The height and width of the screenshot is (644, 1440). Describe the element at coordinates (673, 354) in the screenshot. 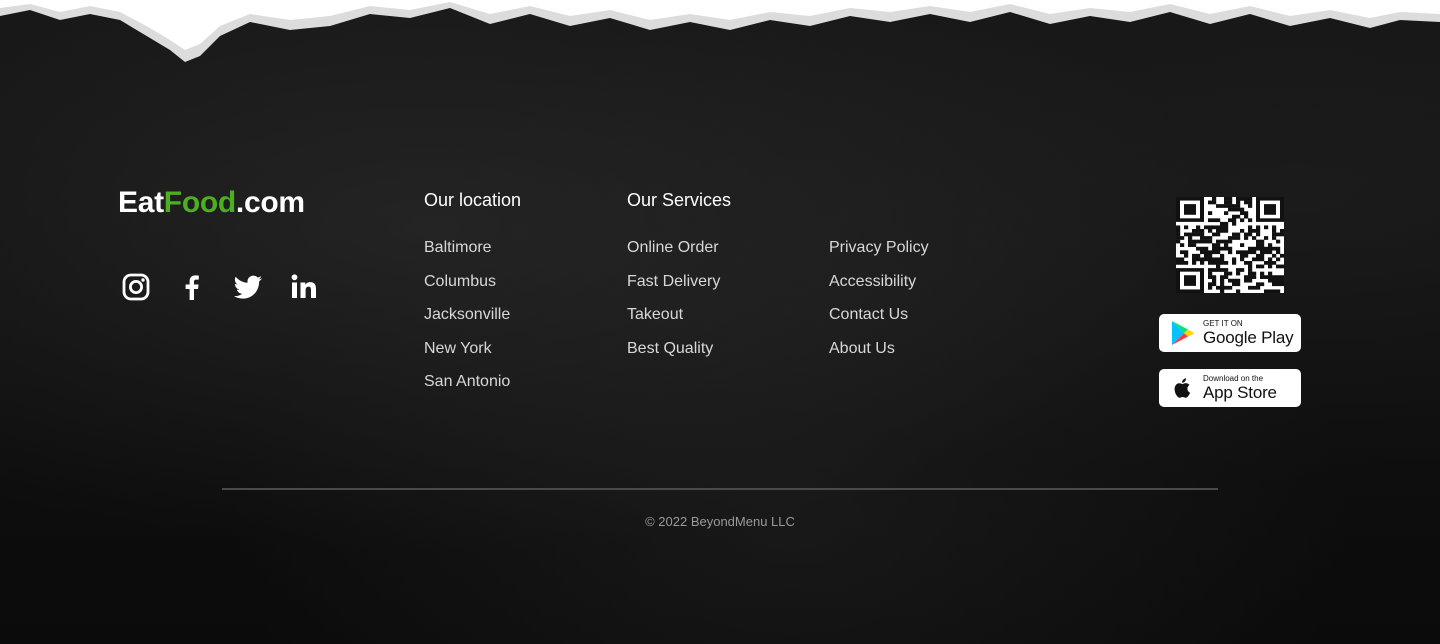

I see `service-link: Best Quality` at that location.